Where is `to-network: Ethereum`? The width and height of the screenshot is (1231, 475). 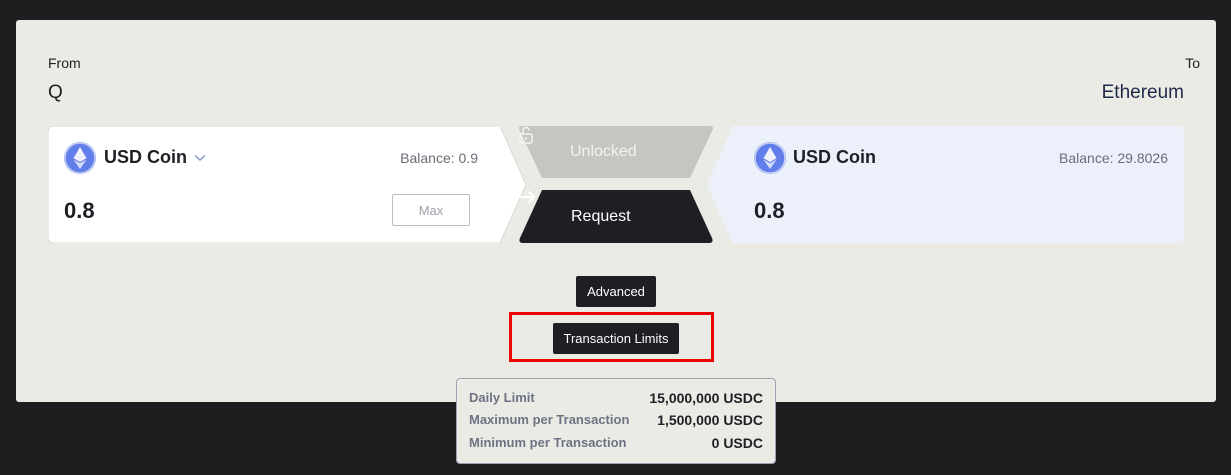 to-network: Ethereum is located at coordinates (1143, 93).